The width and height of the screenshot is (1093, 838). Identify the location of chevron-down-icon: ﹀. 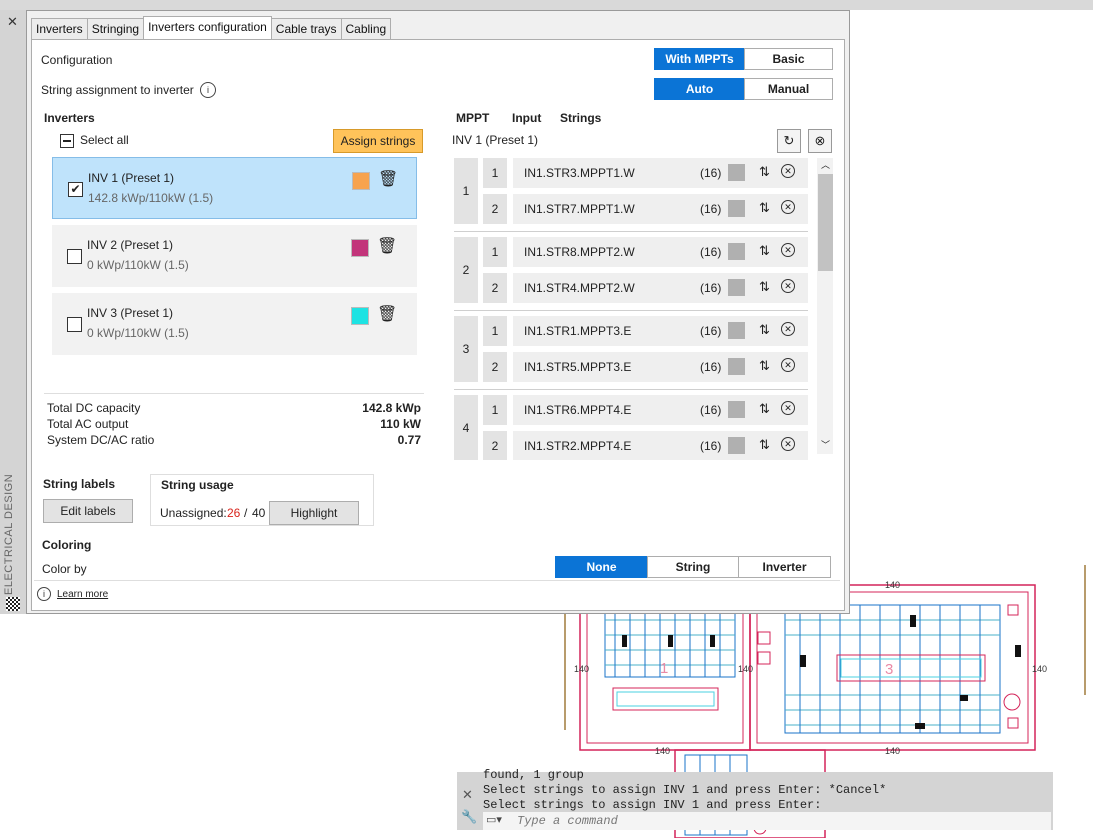
(825, 444).